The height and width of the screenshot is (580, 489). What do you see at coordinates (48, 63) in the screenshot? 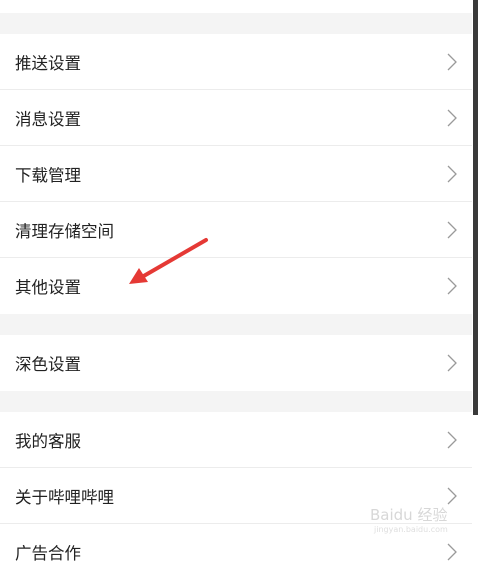
I see `settings-item-label: 推送设置` at bounding box center [48, 63].